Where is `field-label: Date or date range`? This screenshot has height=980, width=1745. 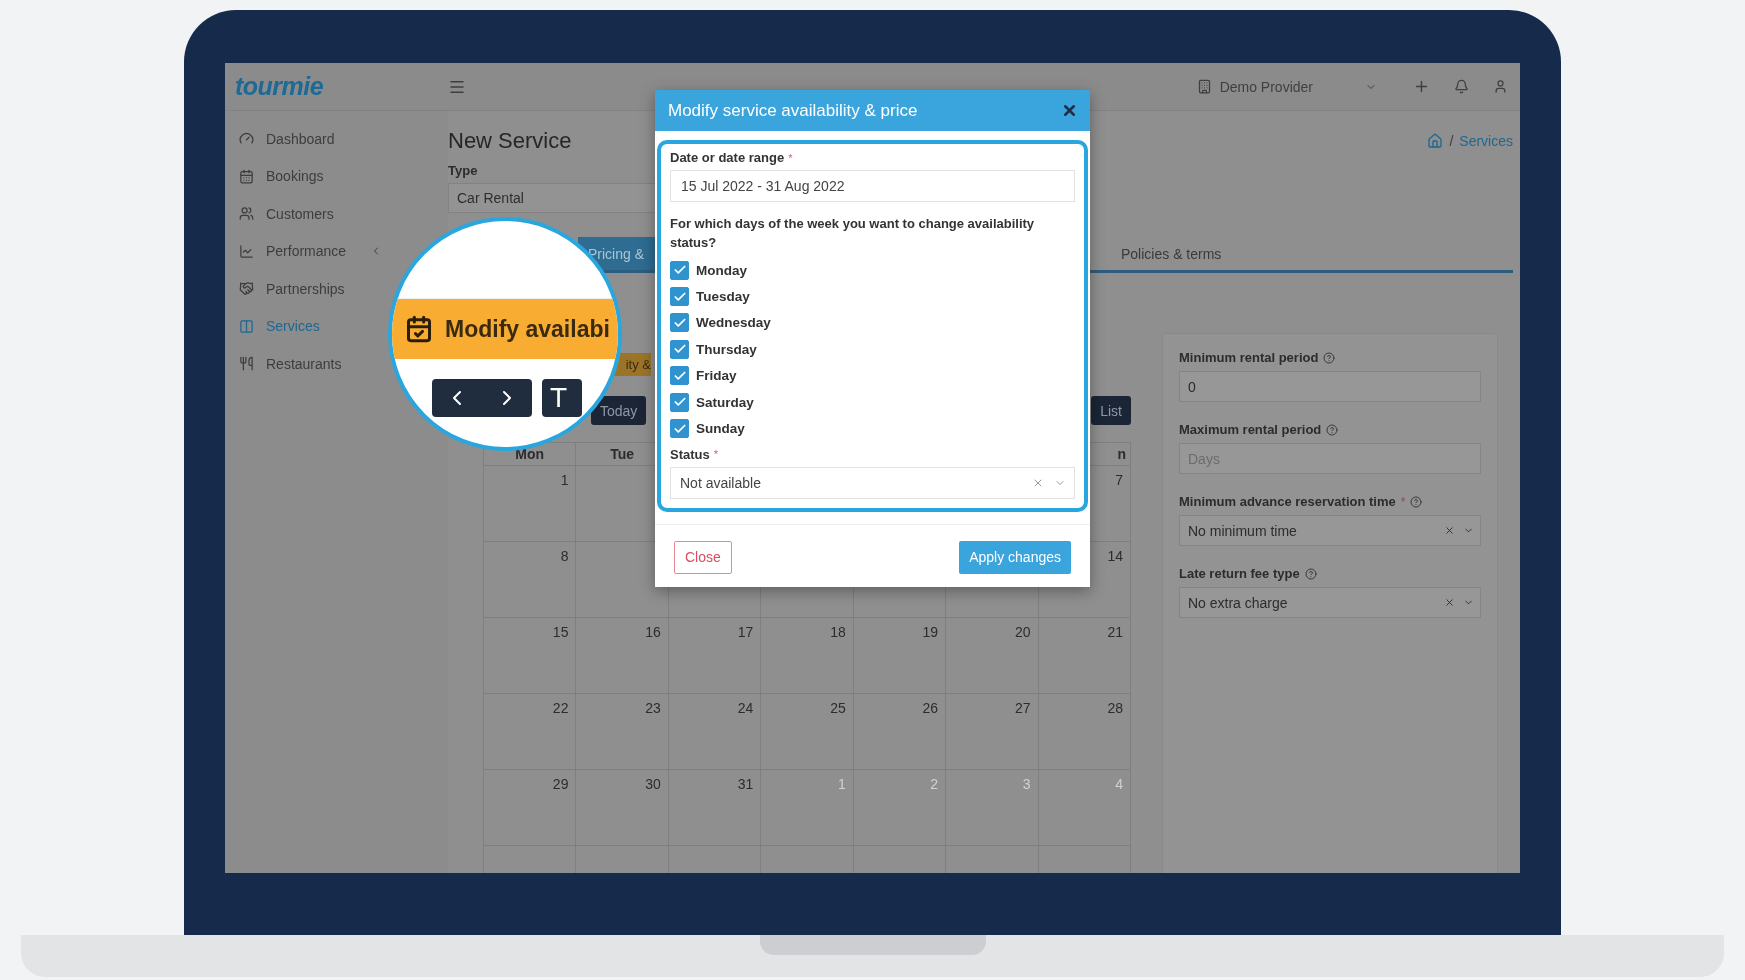 field-label: Date or date range is located at coordinates (727, 157).